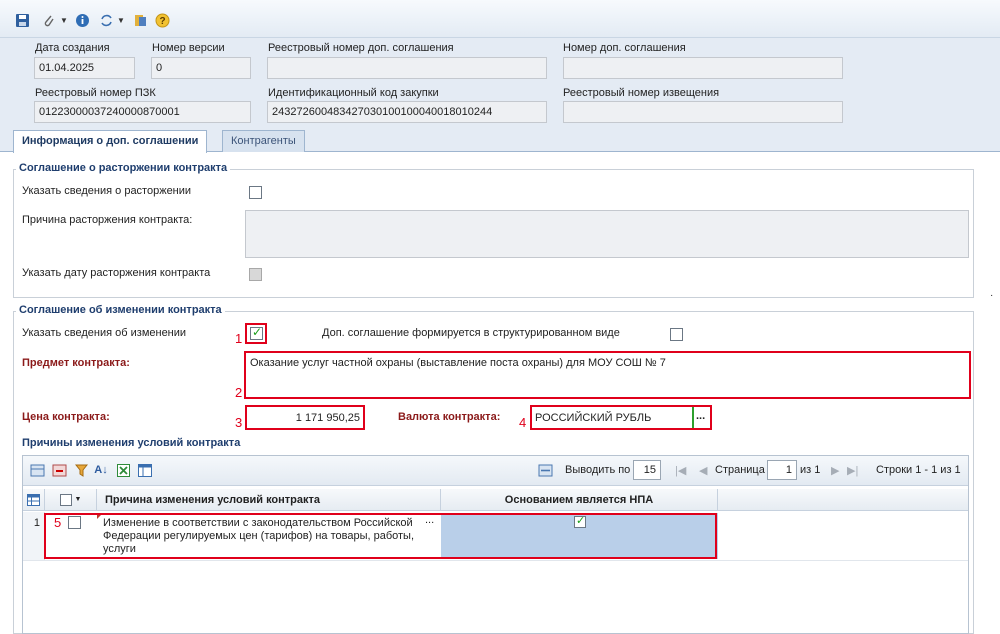  I want to click on reasons-title: Причины изменения условий контракта, so click(131, 443).